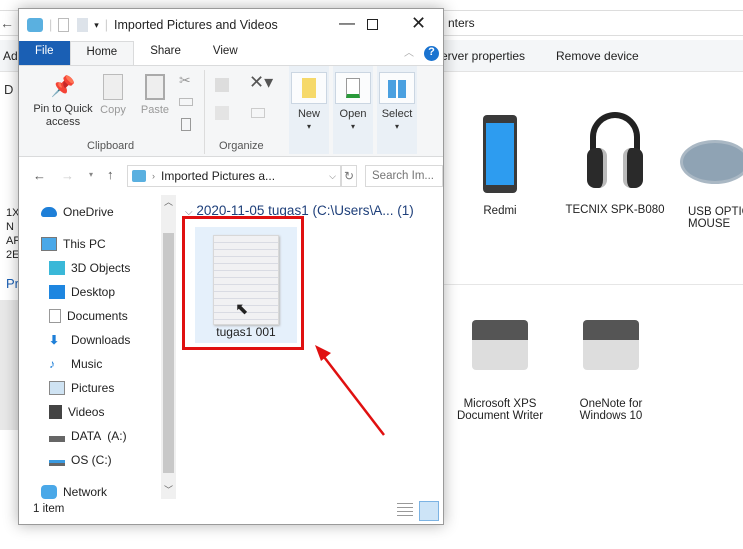  I want to click on scroll-down-icon: ﹀, so click(168, 489).